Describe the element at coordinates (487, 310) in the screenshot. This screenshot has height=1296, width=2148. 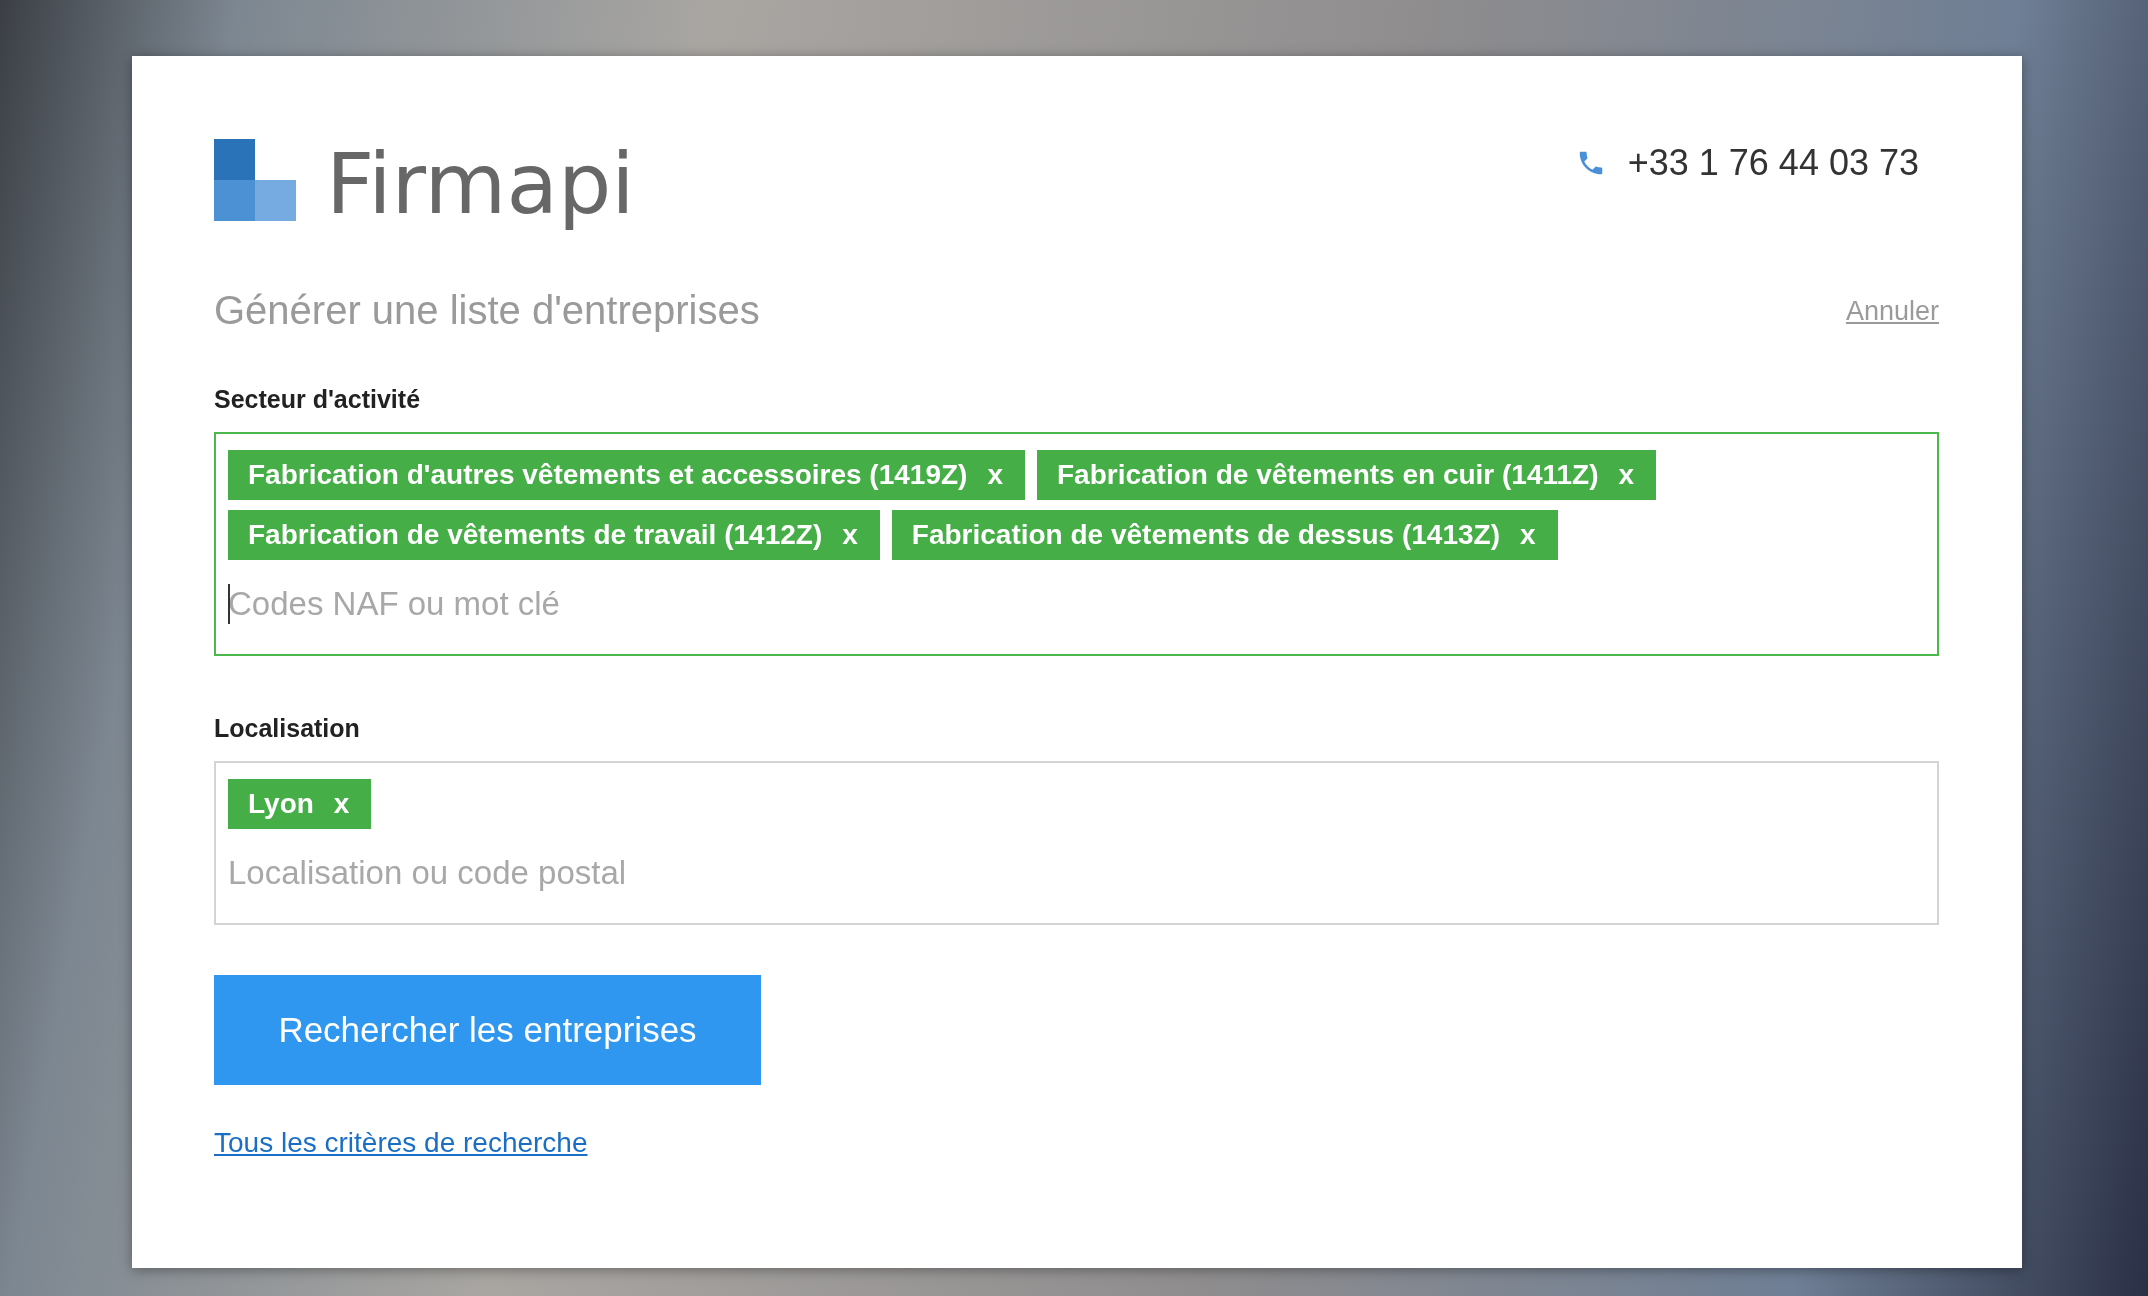
I see `form-title: Générer une liste d'entreprises` at that location.